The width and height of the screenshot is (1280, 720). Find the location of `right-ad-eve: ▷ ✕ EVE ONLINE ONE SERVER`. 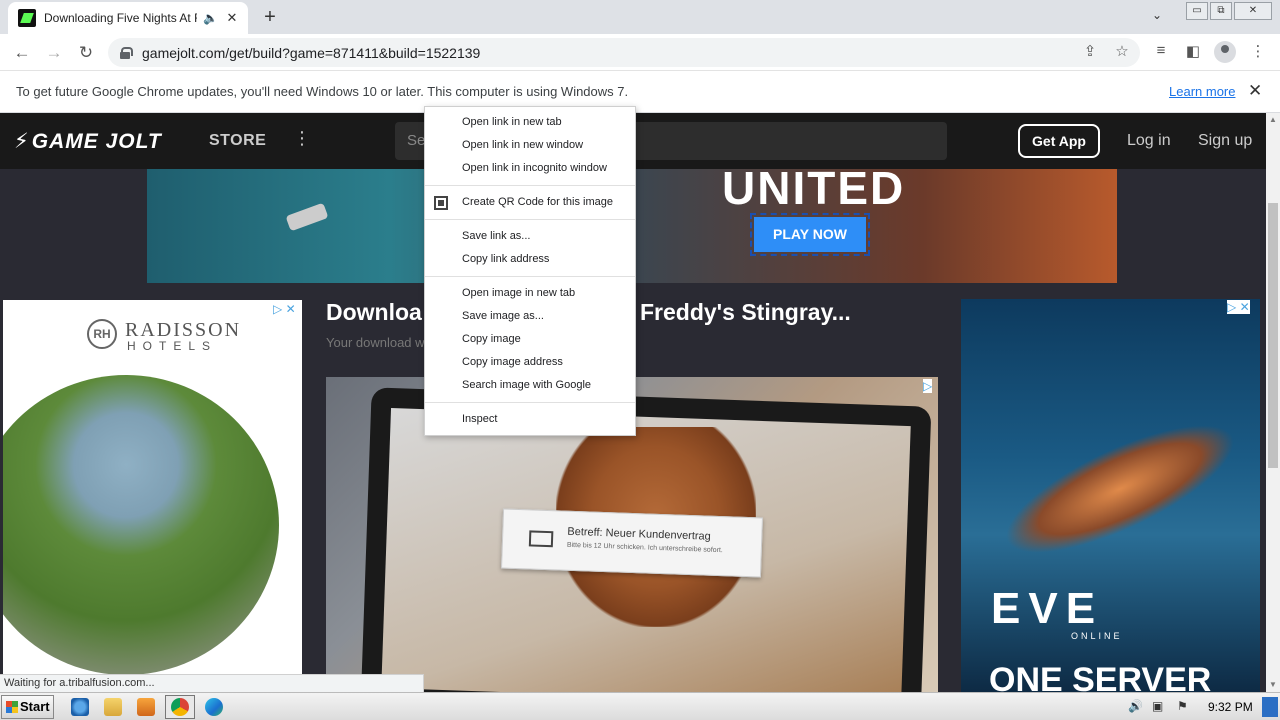

right-ad-eve: ▷ ✕ EVE ONLINE ONE SERVER is located at coordinates (1110, 495).